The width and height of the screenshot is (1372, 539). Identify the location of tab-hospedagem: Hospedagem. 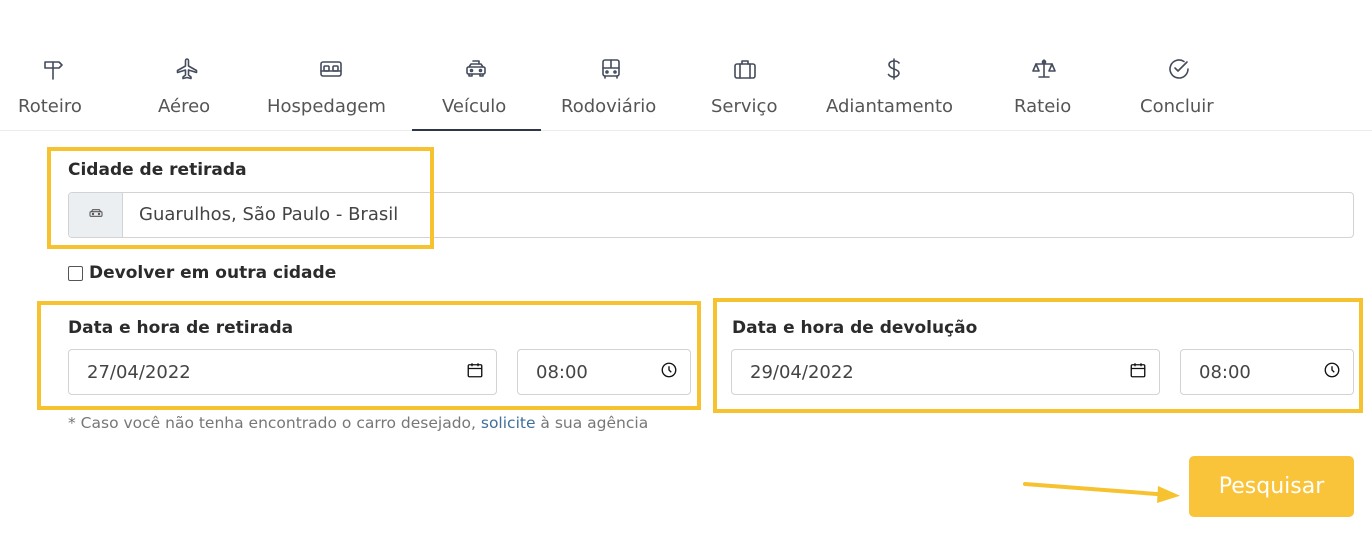
(331, 65).